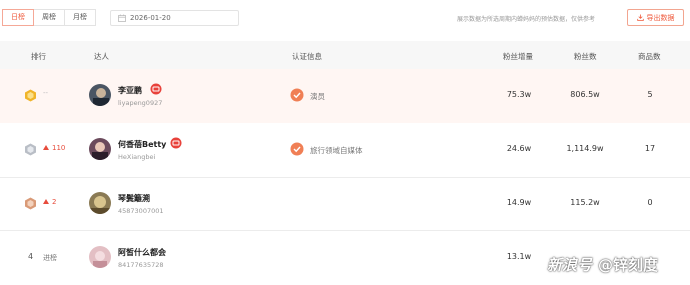 The height and width of the screenshot is (285, 690). I want to click on rank-trend: --, so click(46, 93).